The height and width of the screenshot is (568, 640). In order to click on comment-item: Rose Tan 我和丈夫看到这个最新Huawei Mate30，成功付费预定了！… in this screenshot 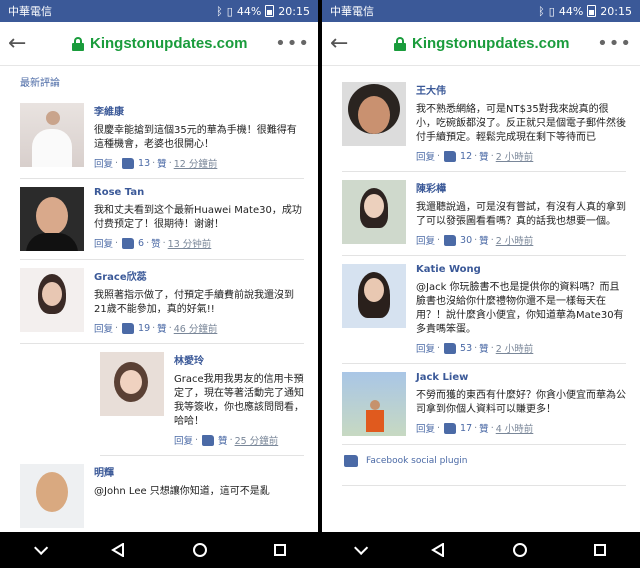, I will do `click(162, 219)`.